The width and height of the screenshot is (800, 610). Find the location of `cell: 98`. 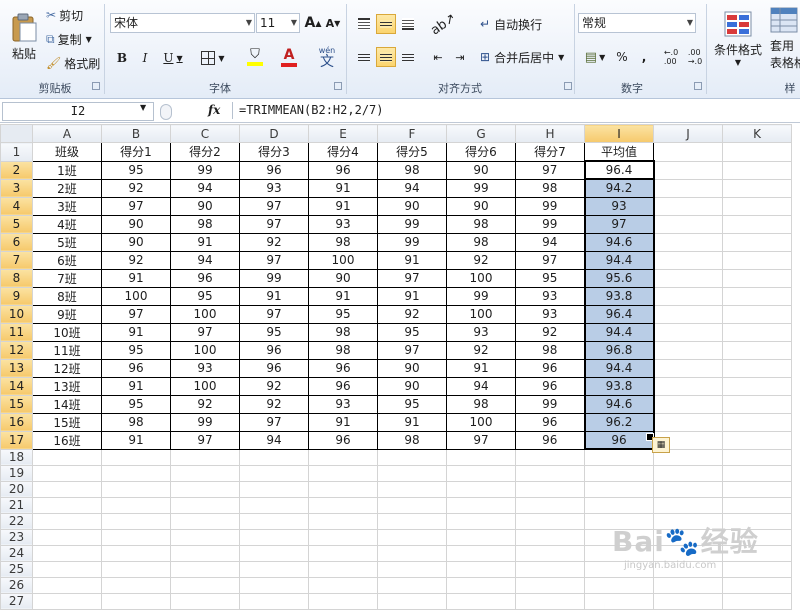

cell: 98 is located at coordinates (550, 350).